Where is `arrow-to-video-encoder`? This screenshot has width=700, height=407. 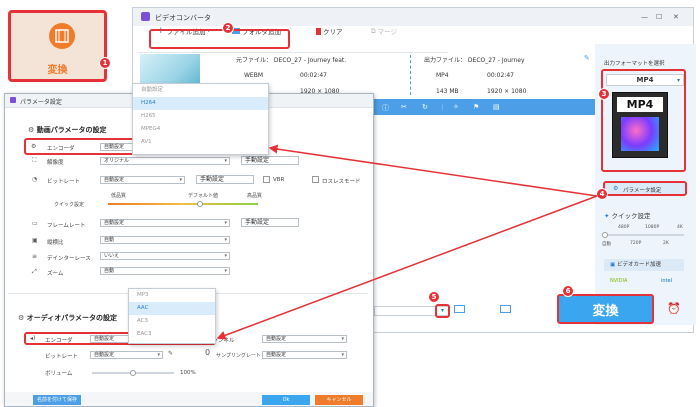
arrow-to-video-encoder is located at coordinates (433, 170).